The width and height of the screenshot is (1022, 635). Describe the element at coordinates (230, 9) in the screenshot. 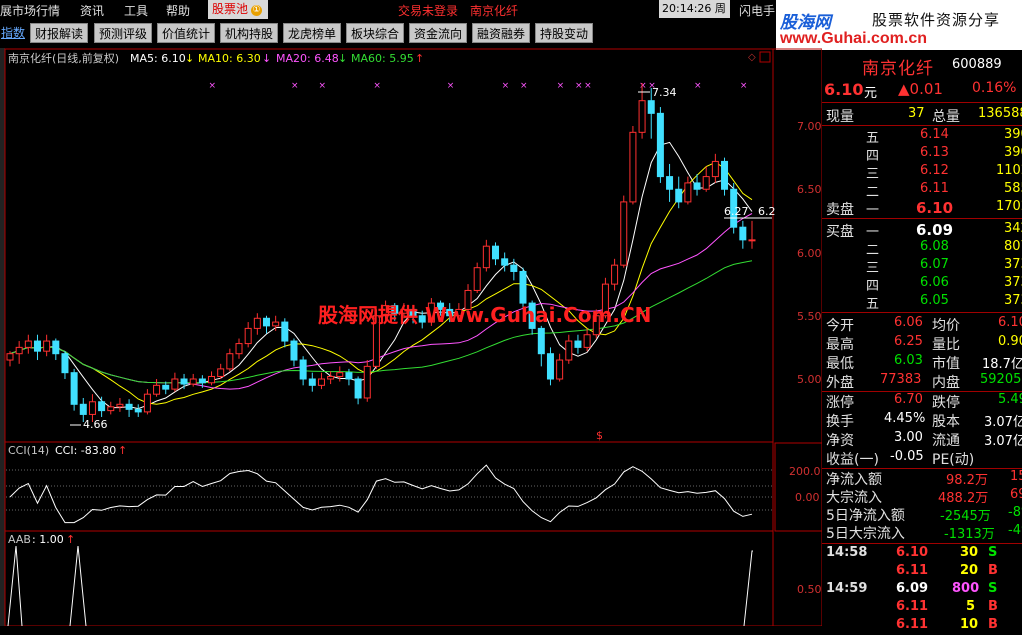

I see `stock-pool-label: 股票池` at that location.